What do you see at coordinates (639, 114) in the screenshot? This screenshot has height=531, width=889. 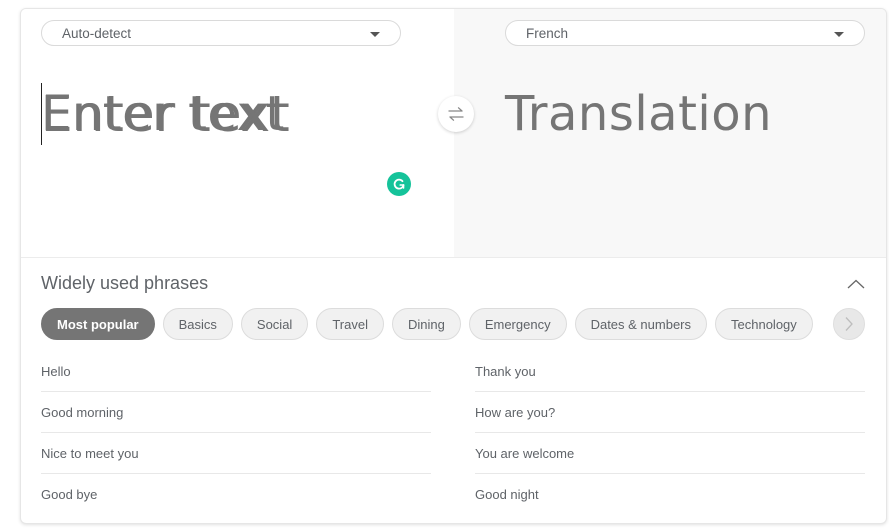 I see `translation-output: Translation` at bounding box center [639, 114].